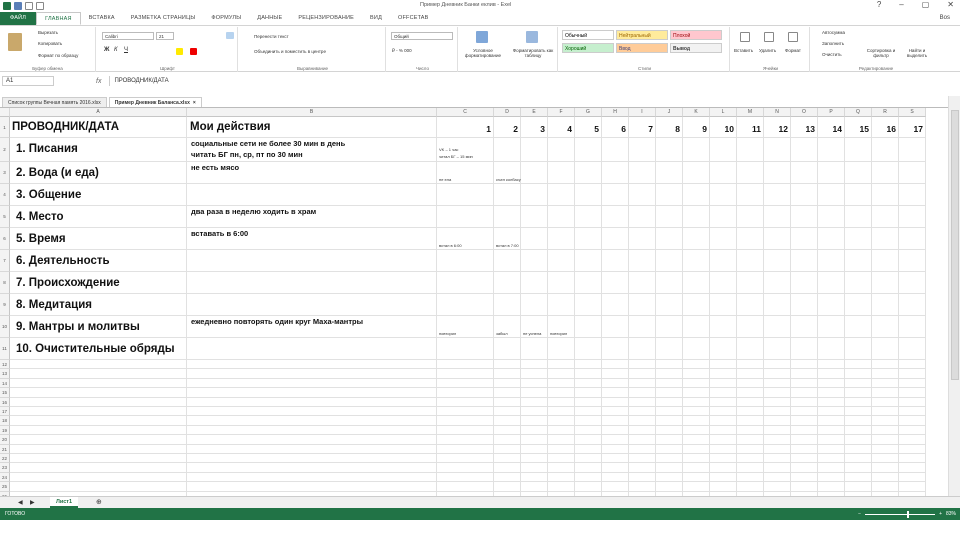 This screenshot has height=540, width=960. What do you see at coordinates (68, 283) in the screenshot?
I see `guide-name-cell: 7. Происхождение` at bounding box center [68, 283].